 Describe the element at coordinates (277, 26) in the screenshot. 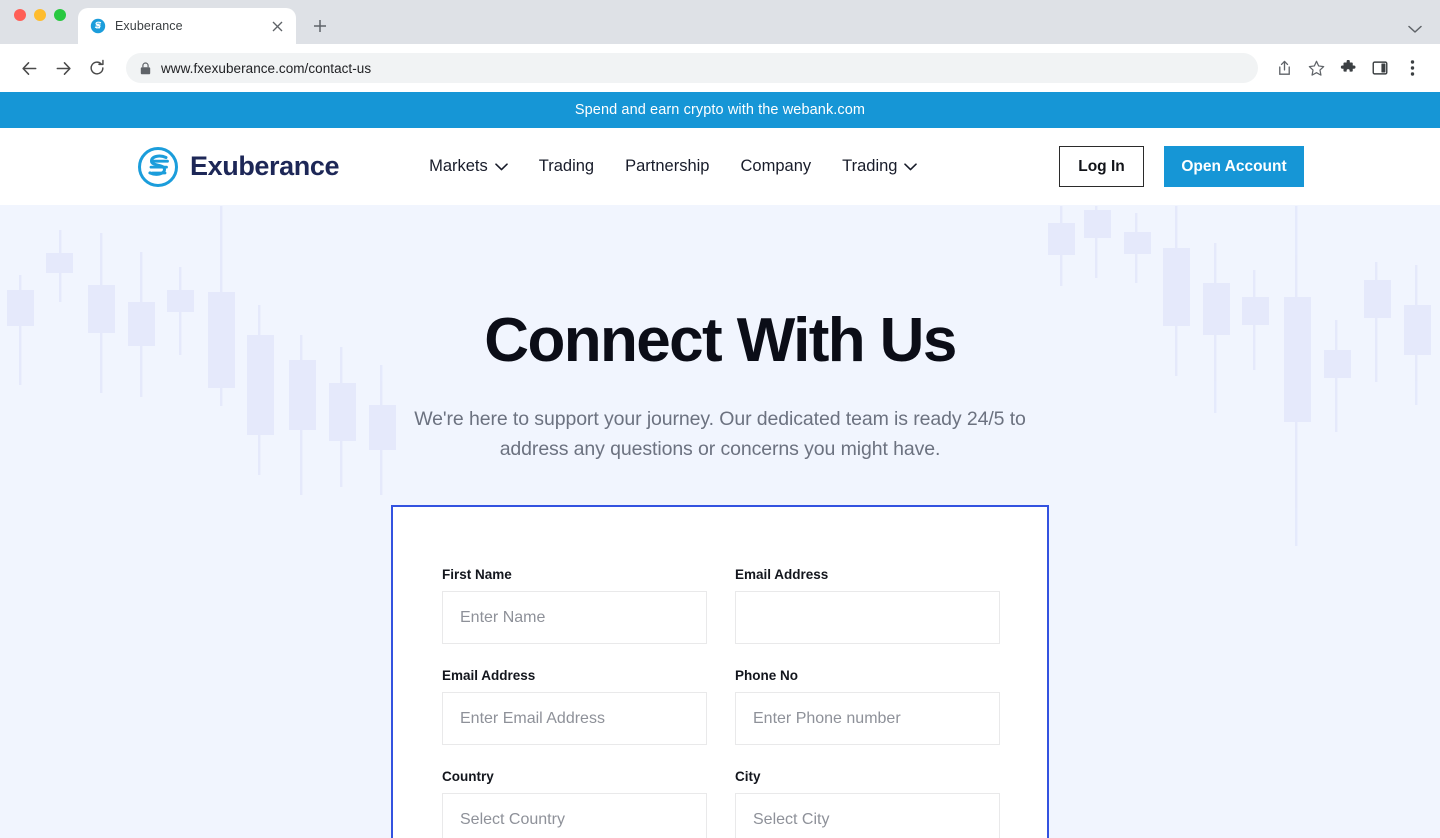

I see `tab-close-icon` at that location.